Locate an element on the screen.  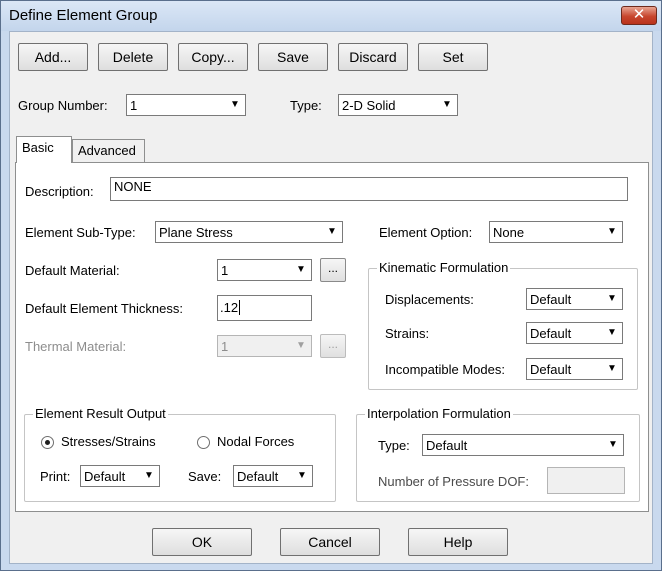
group-number-value: 1 is located at coordinates (134, 105).